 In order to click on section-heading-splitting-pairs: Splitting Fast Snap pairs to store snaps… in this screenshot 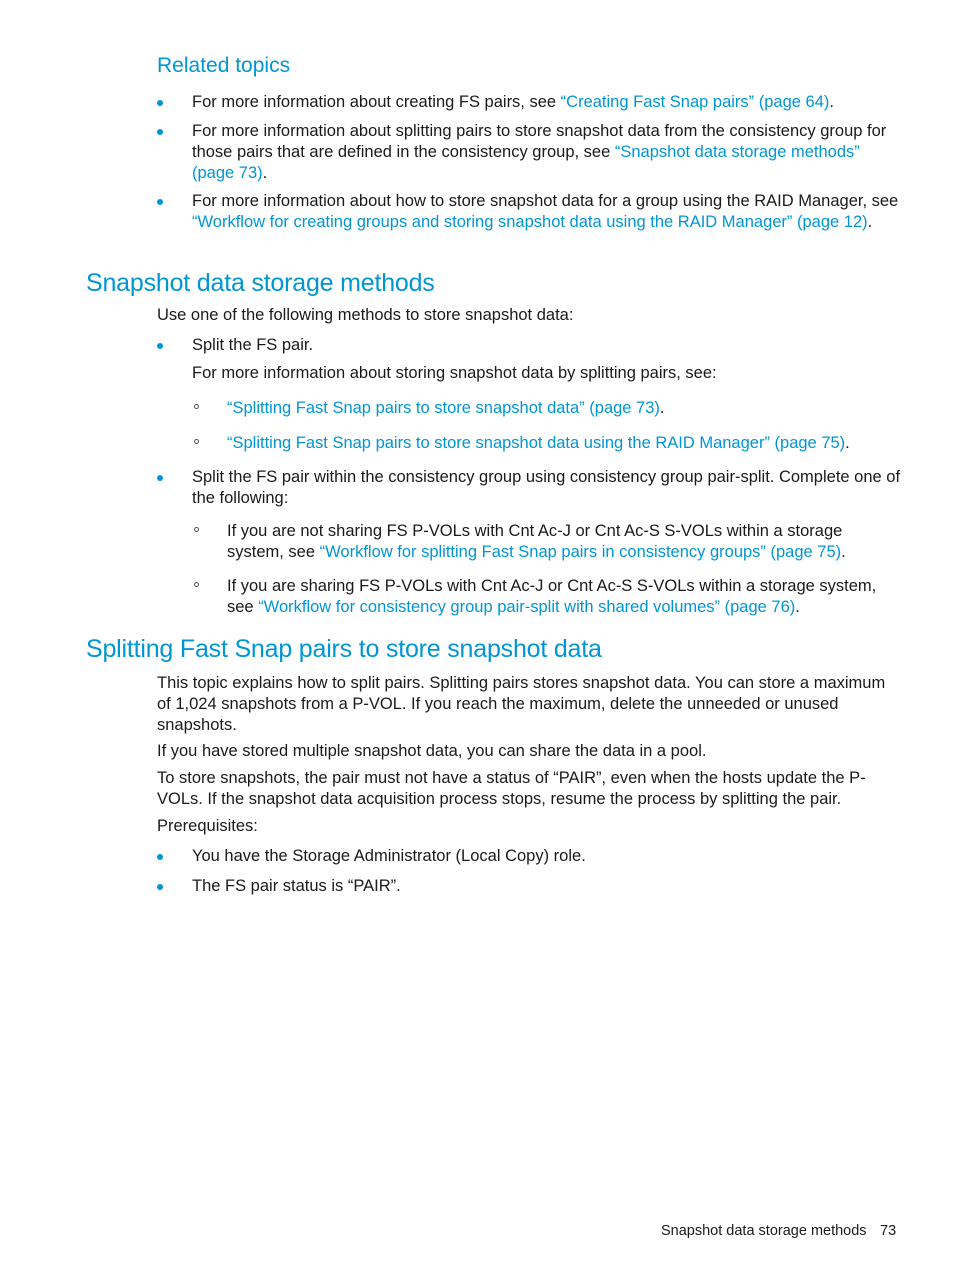, I will do `click(344, 649)`.